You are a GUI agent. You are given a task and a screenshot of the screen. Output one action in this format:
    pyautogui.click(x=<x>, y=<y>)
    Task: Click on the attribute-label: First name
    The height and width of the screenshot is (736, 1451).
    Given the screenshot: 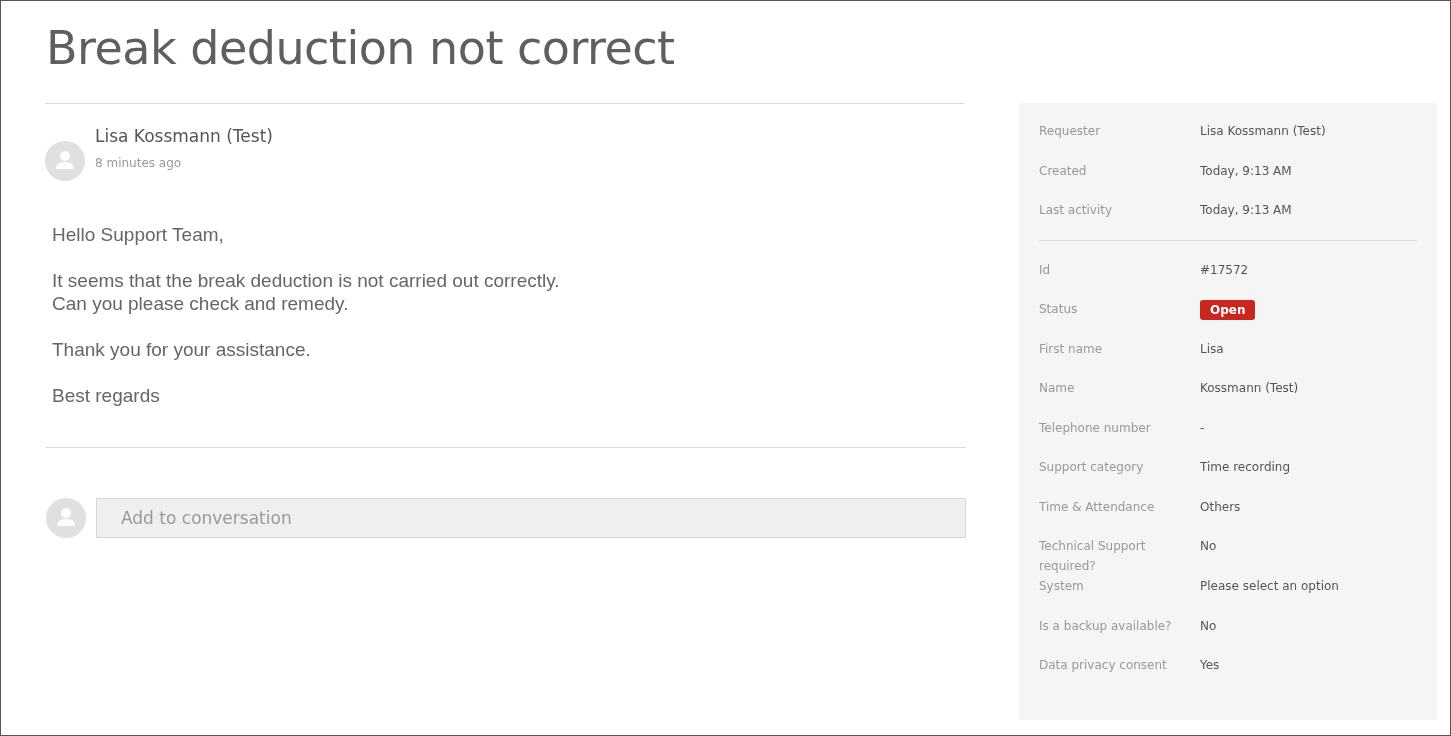 What is the action you would take?
    pyautogui.click(x=1071, y=349)
    